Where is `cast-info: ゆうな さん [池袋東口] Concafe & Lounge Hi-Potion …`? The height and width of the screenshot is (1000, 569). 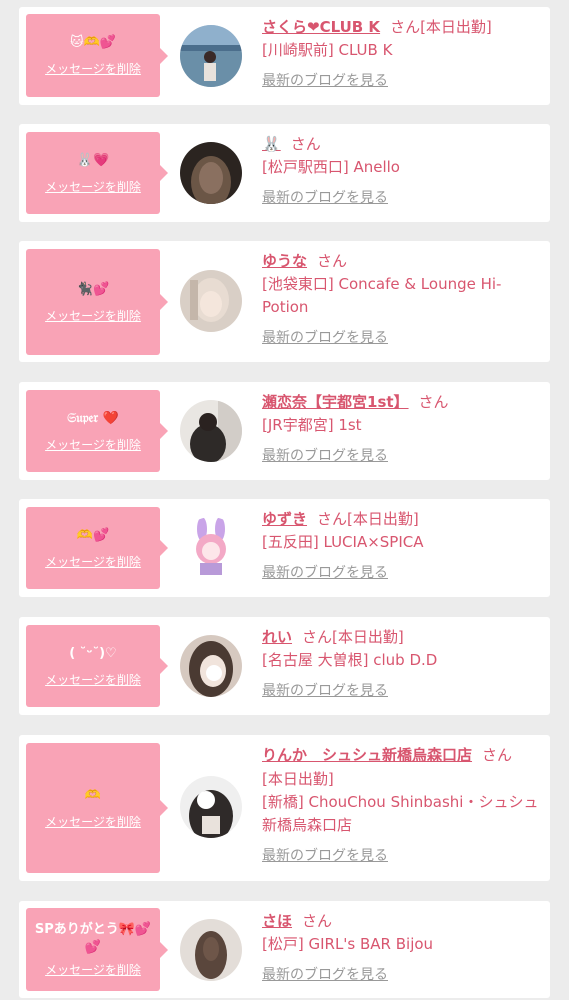 cast-info: ゆうな さん [池袋東口] Concafe & Lounge Hi-Potion … is located at coordinates (403, 298).